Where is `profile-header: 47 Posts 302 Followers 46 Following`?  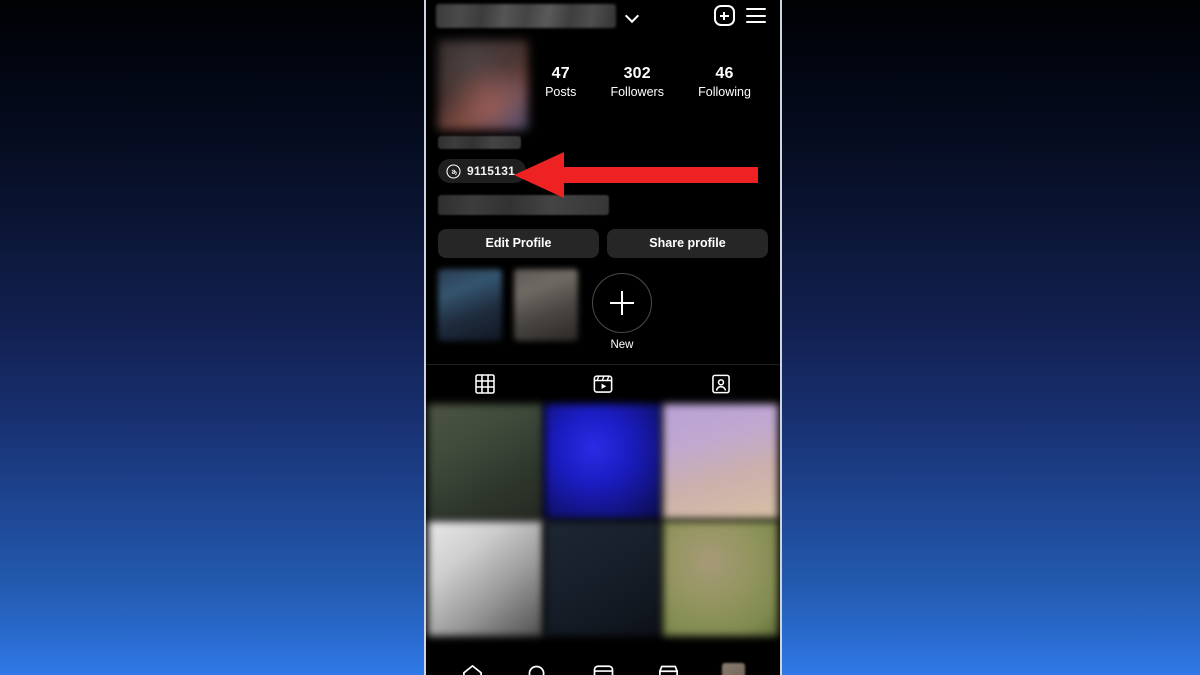
profile-header: 47 Posts 302 Followers 46 Following is located at coordinates (603, 80).